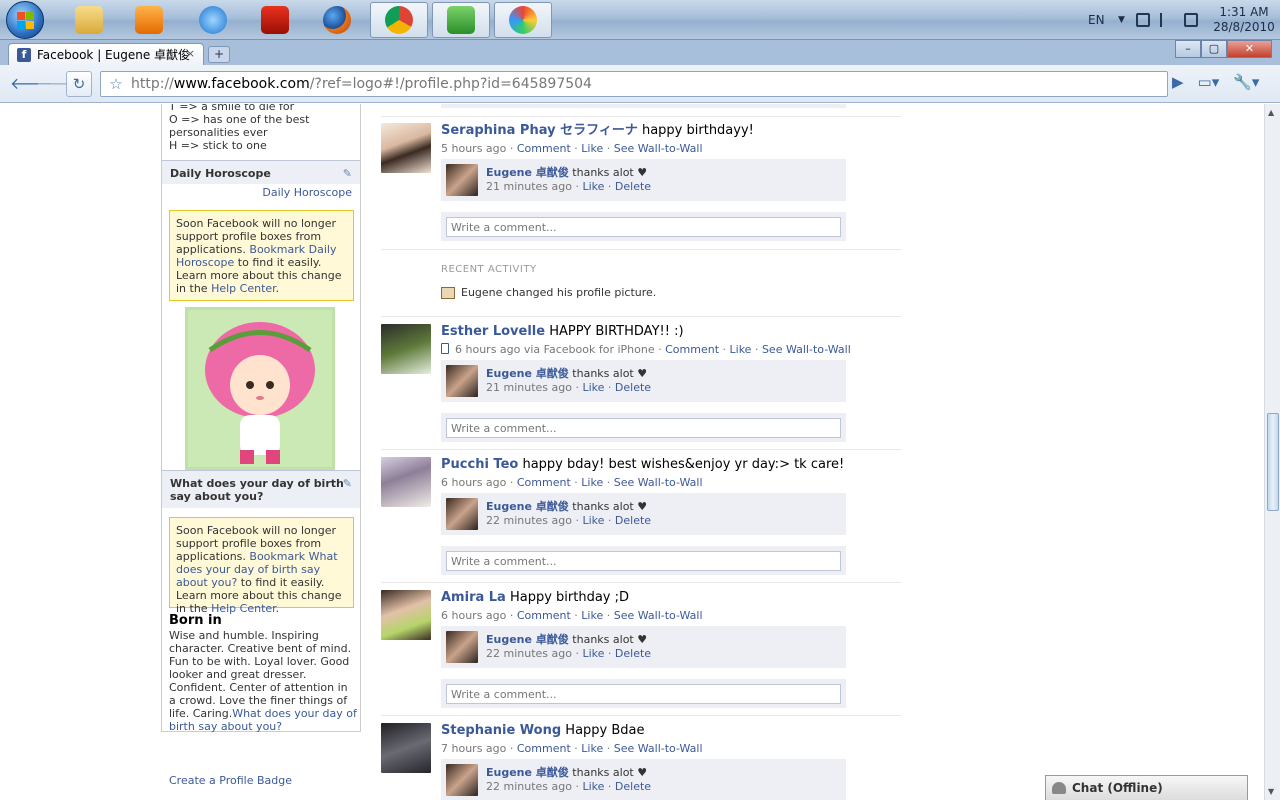 Image resolution: width=1280 pixels, height=800 pixels. What do you see at coordinates (479, 464) in the screenshot?
I see `author-name: Pucchi Teo` at bounding box center [479, 464].